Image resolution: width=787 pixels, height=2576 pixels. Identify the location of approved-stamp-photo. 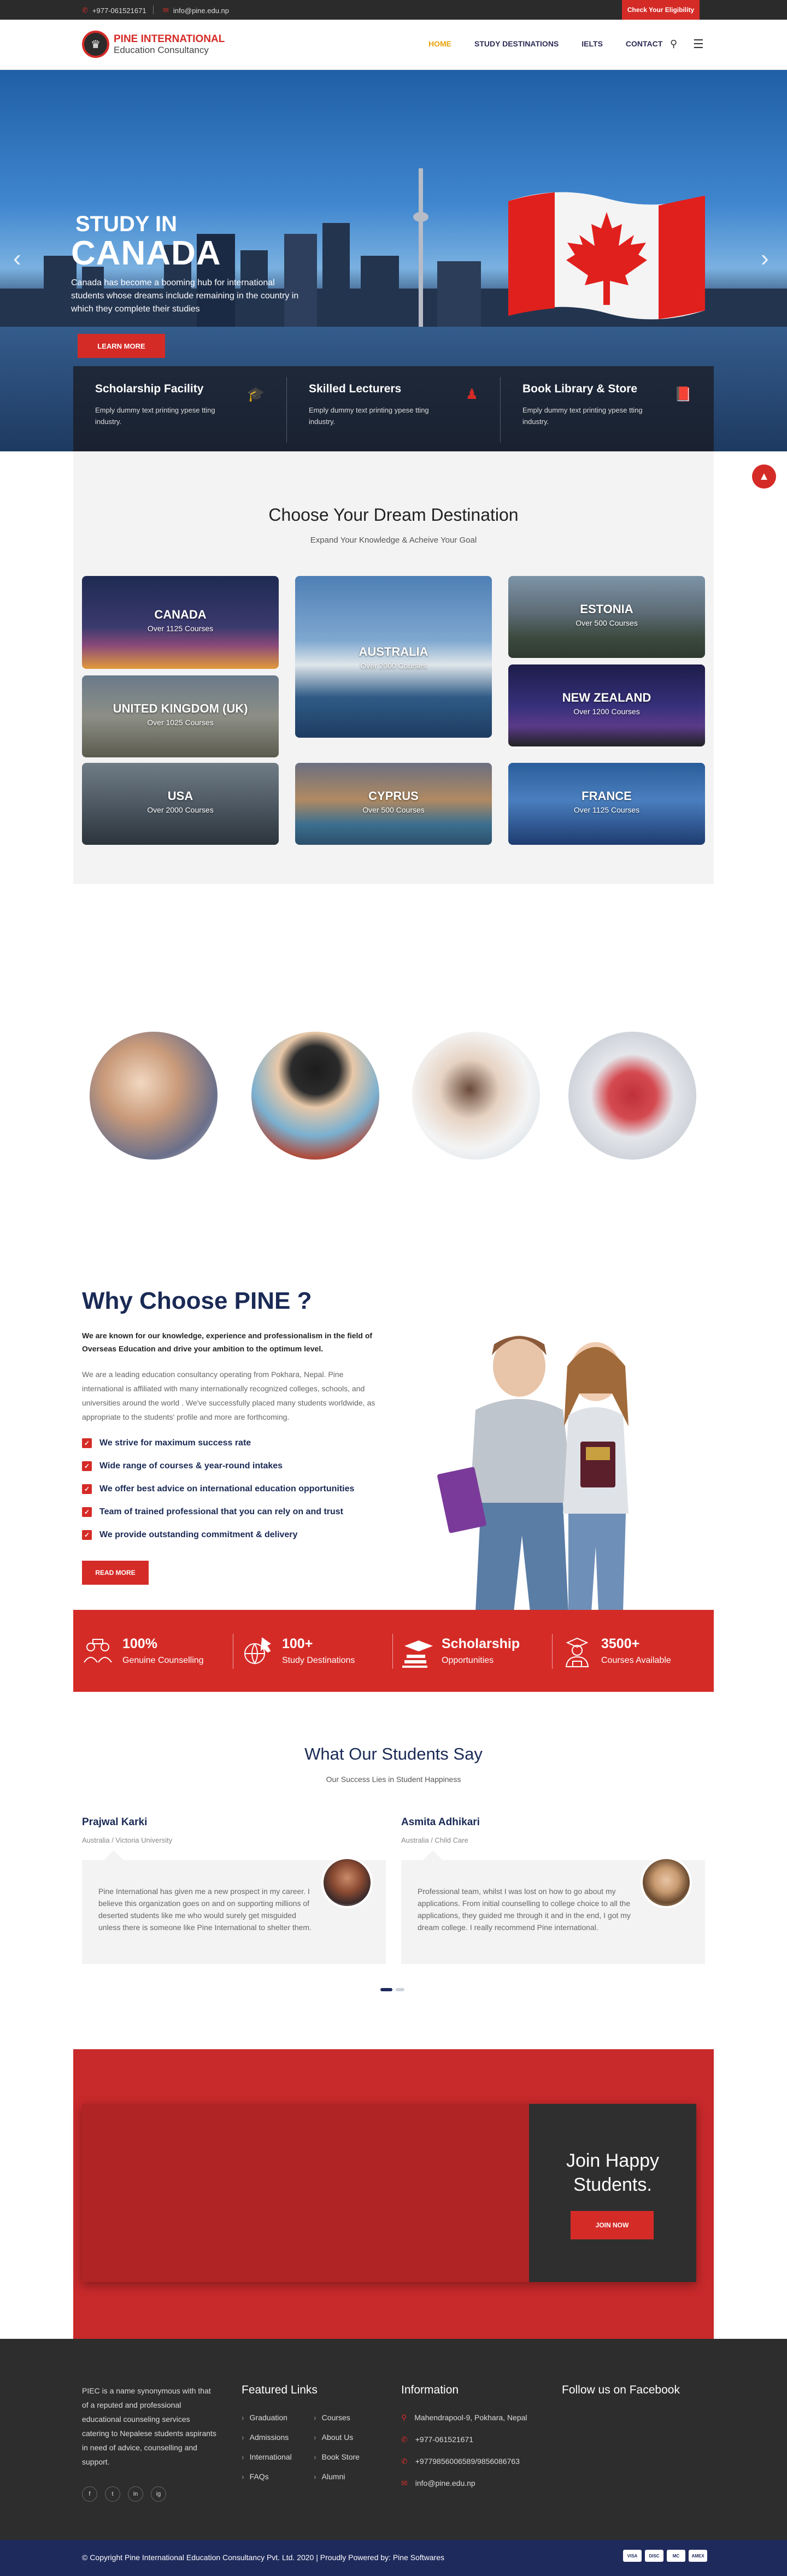
(632, 1096).